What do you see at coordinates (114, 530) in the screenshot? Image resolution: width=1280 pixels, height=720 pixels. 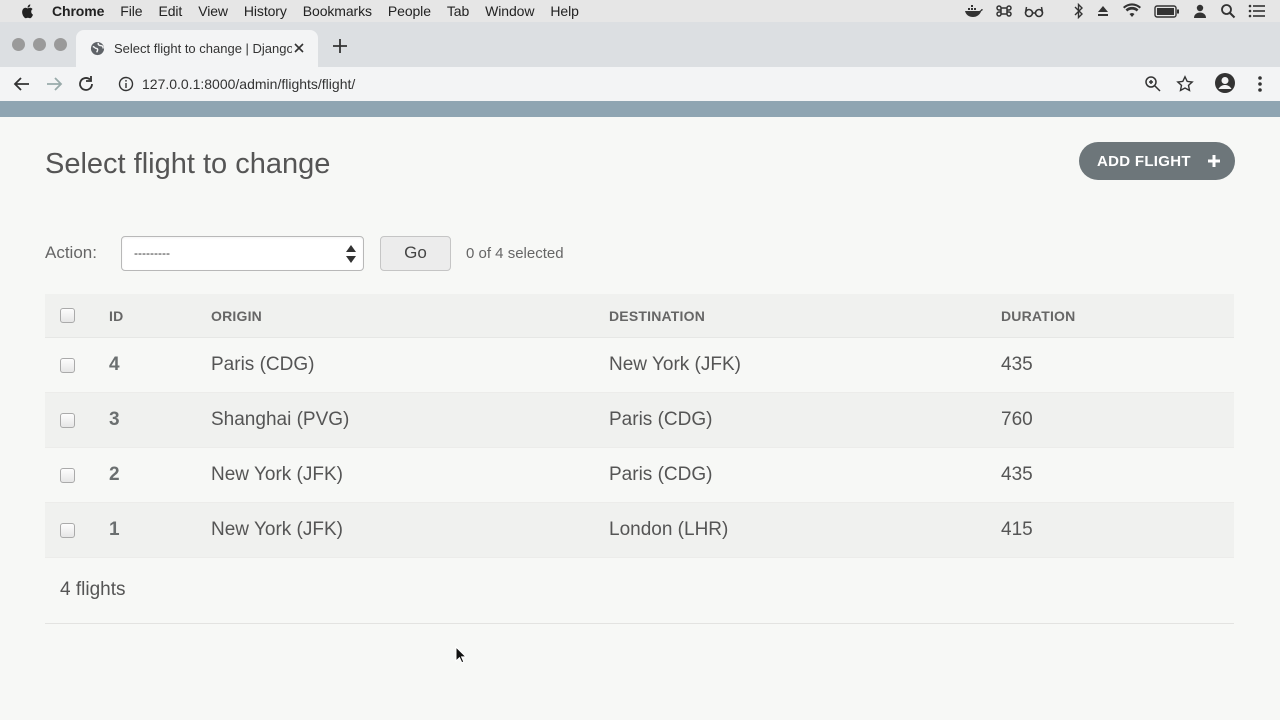 I see `row-id-link: 1` at bounding box center [114, 530].